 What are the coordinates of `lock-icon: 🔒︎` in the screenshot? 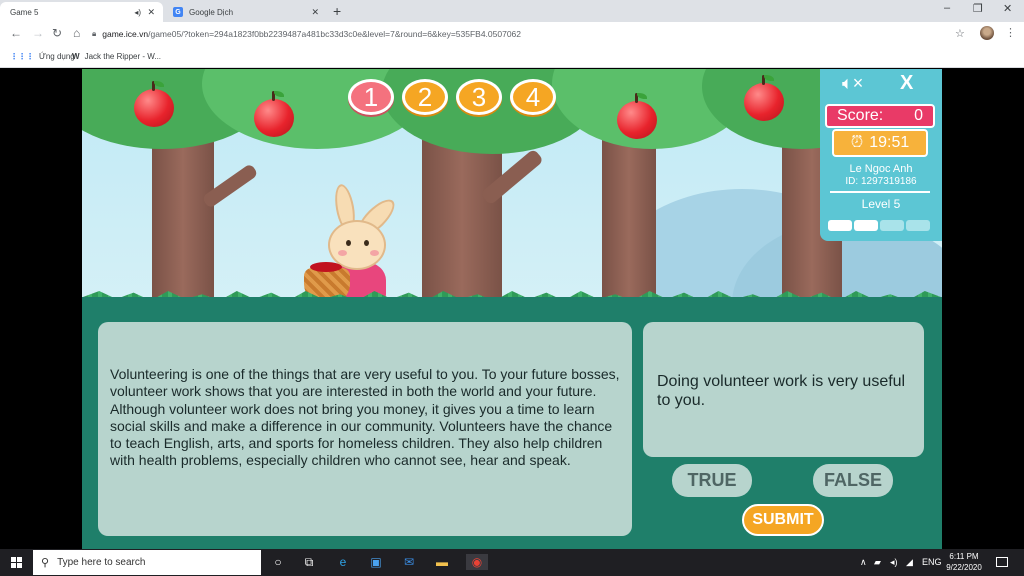 It's located at (94, 33).